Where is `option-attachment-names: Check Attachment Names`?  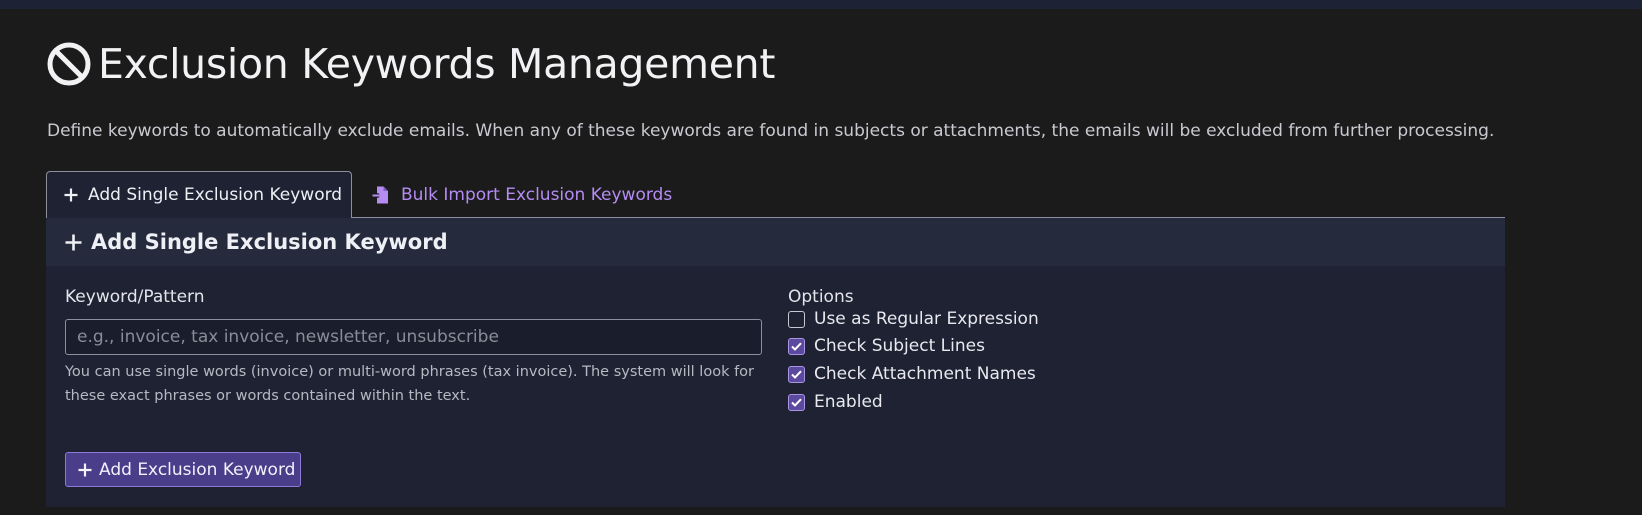 option-attachment-names: Check Attachment Names is located at coordinates (912, 374).